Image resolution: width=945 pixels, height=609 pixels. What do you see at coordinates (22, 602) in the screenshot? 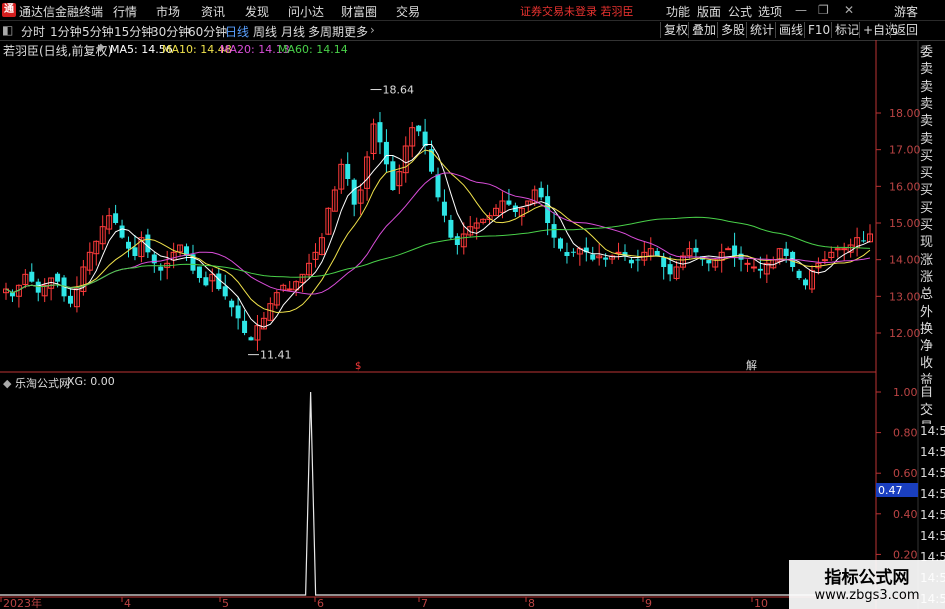
I see `x-tick-label: 2023年` at bounding box center [22, 602].